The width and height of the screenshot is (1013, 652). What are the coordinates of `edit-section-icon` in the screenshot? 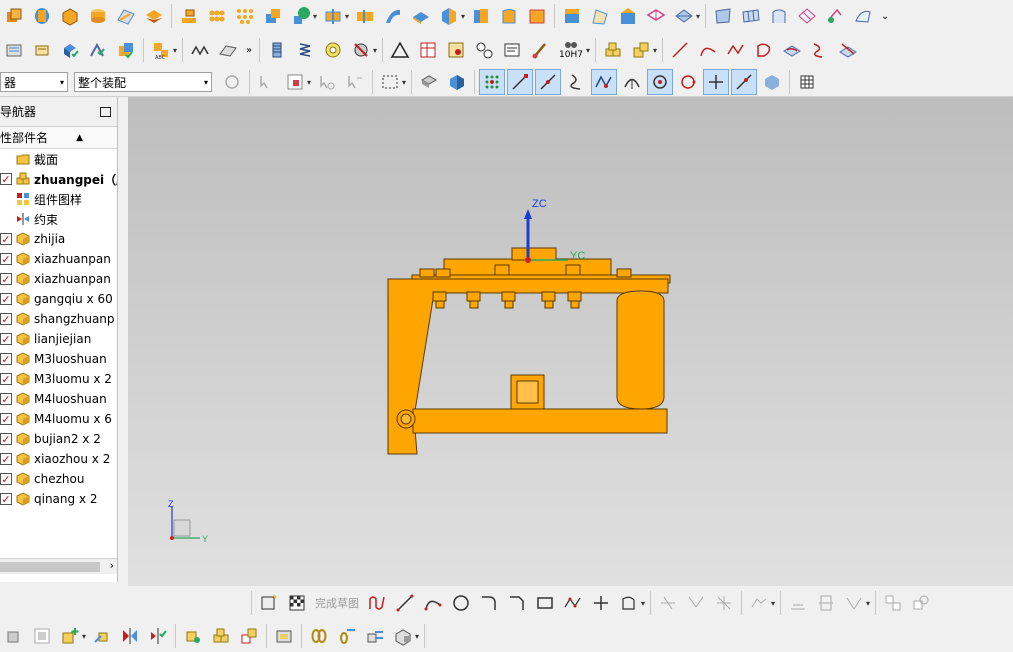 It's located at (42, 50).